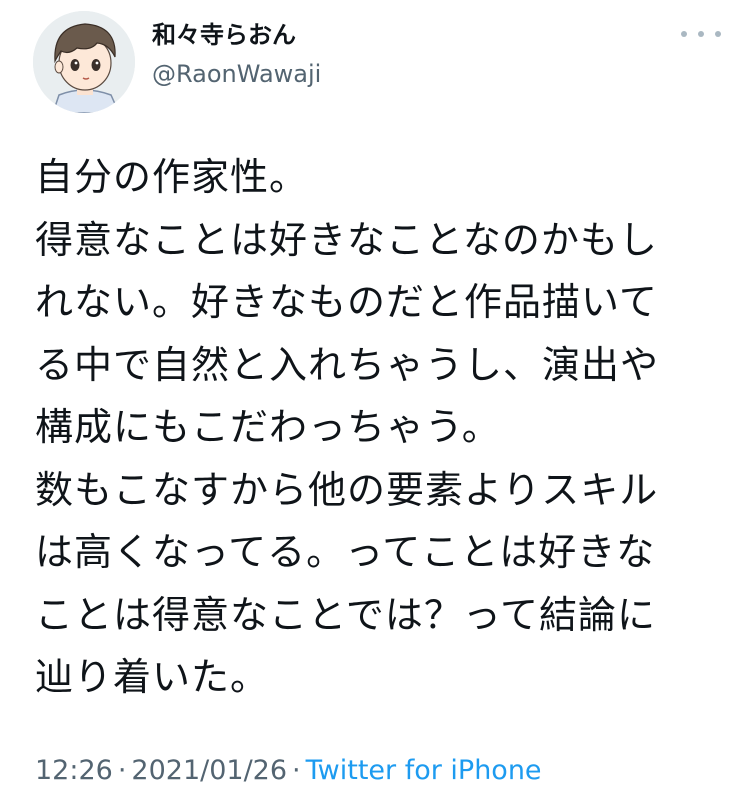  I want to click on tweet-text-line: 構成にもこだわっちゃう。, so click(268, 427).